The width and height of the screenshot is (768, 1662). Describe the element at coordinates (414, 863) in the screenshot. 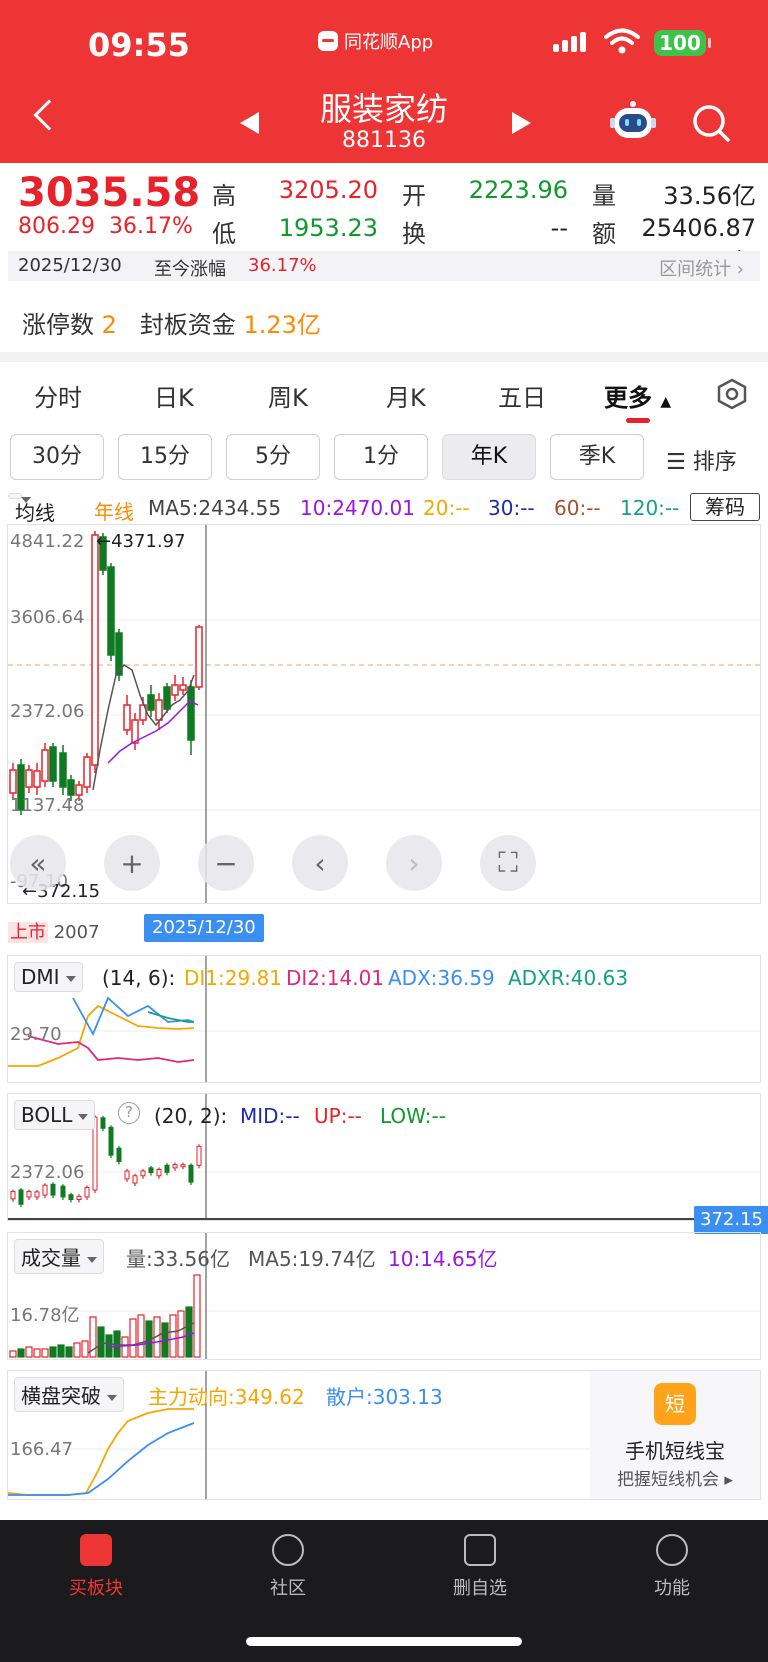

I see `scroll-right-button: ›` at that location.